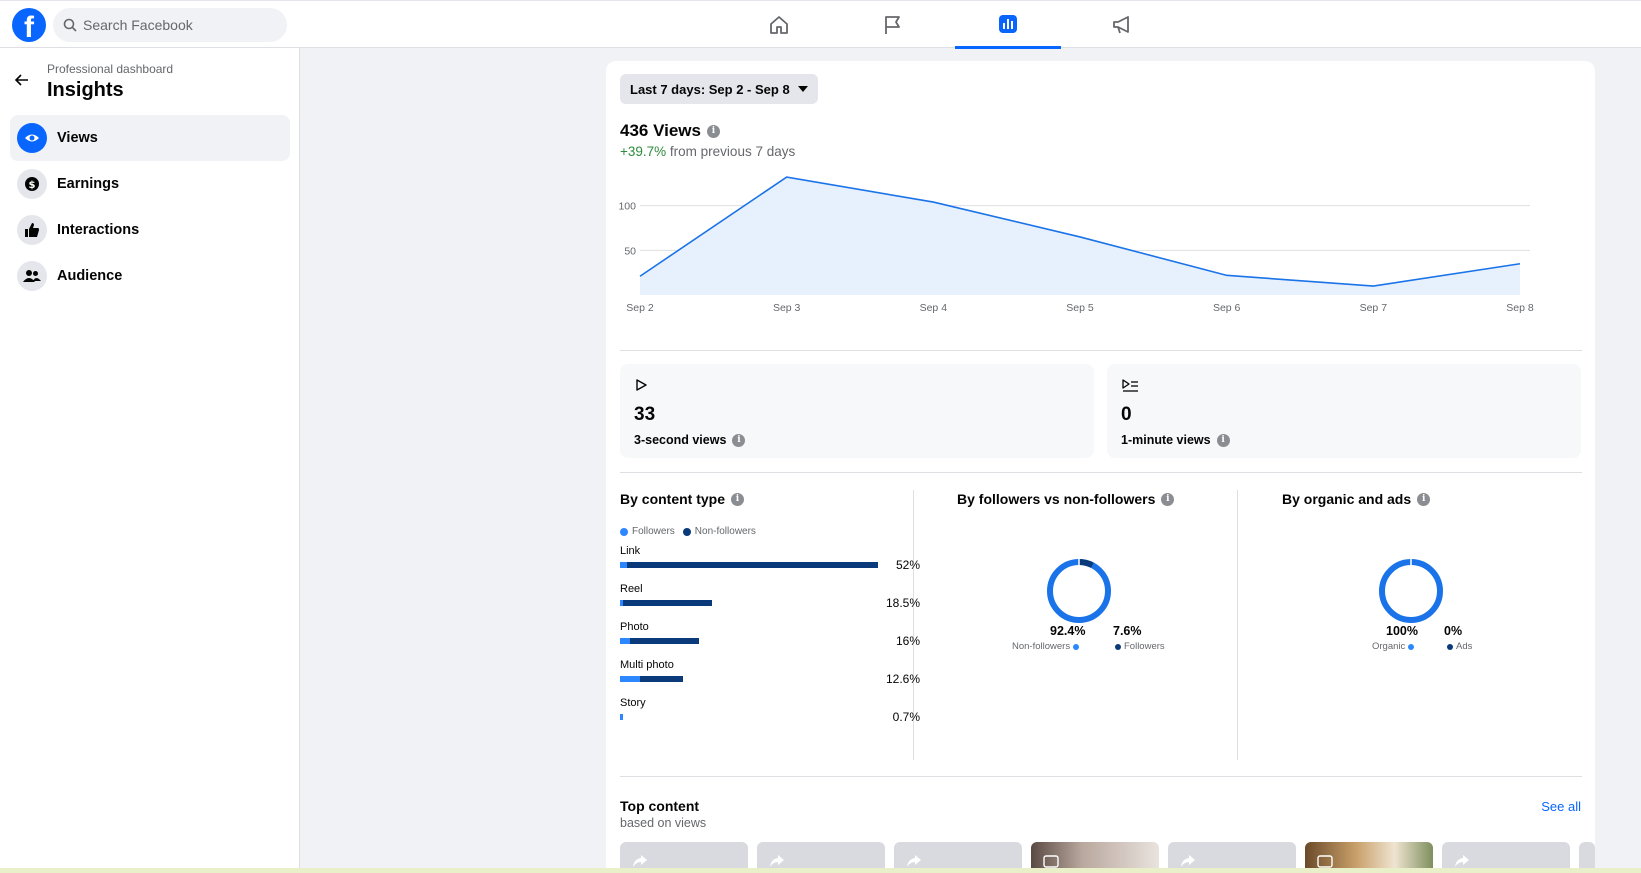  Describe the element at coordinates (673, 499) in the screenshot. I see `section-title-text: By content type` at that location.